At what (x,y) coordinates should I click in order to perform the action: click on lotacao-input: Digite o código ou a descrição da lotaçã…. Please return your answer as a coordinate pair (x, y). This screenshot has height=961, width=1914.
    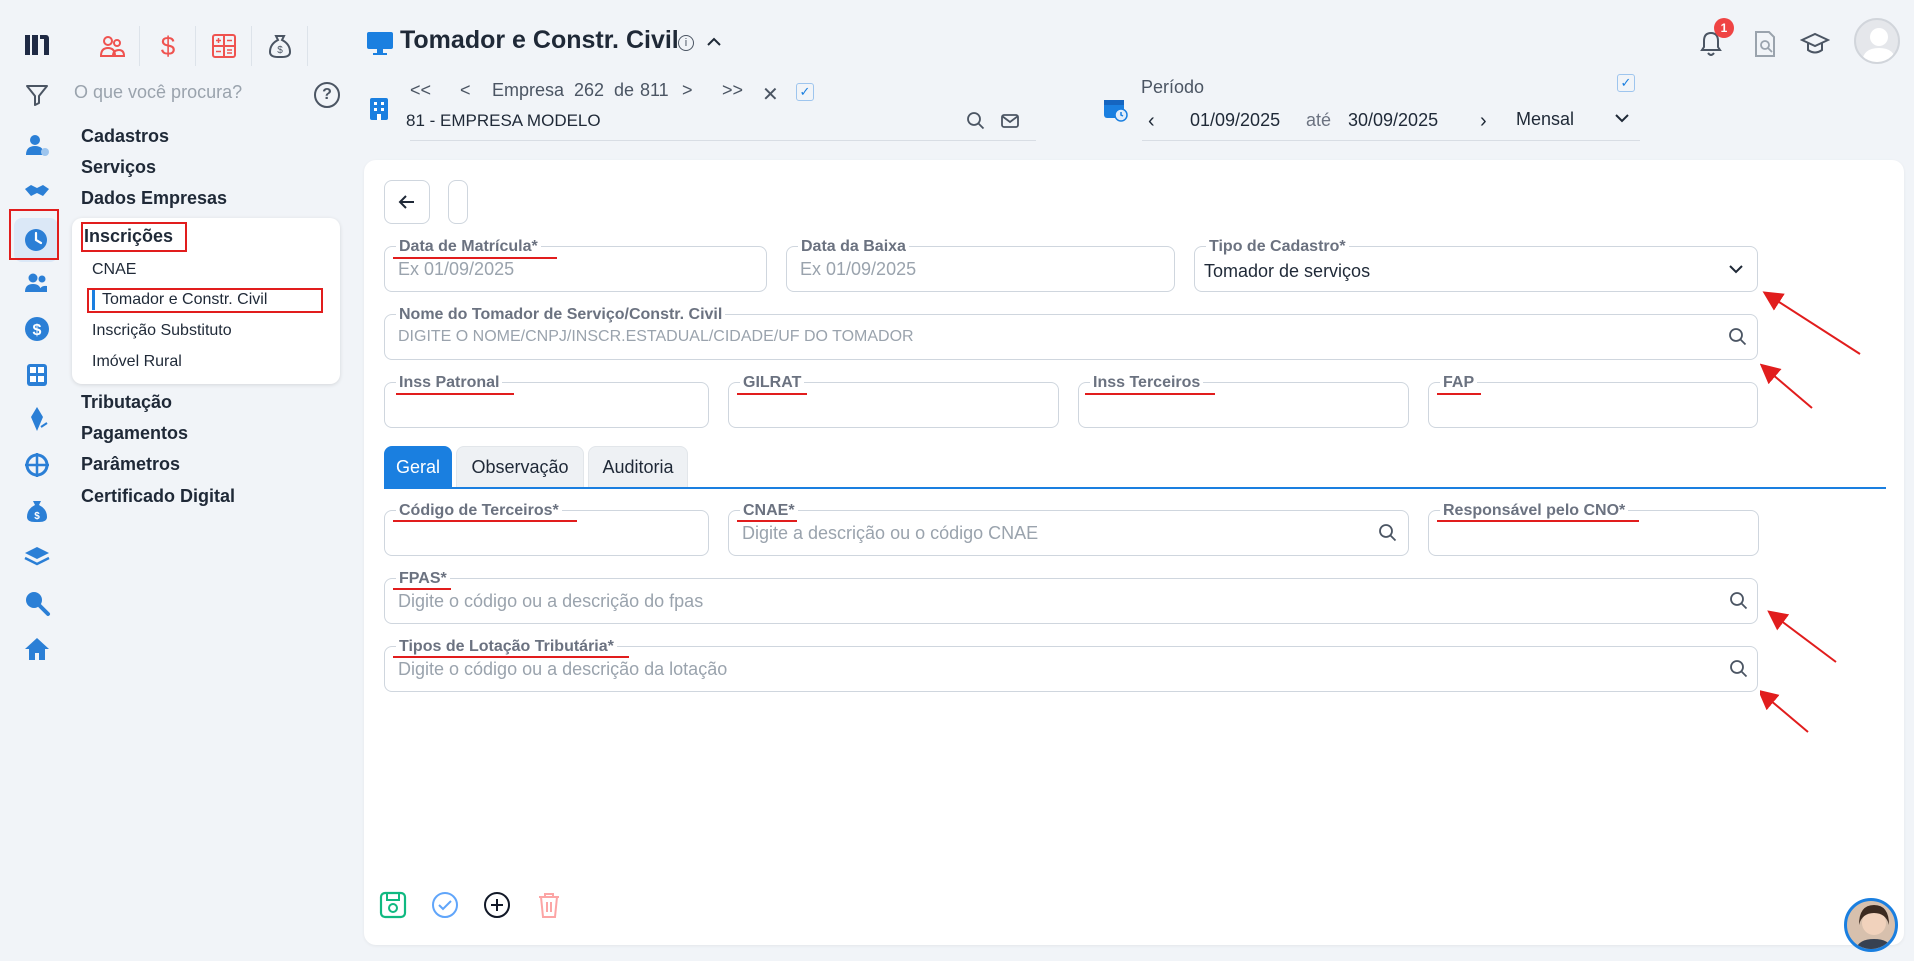
    Looking at the image, I should click on (562, 669).